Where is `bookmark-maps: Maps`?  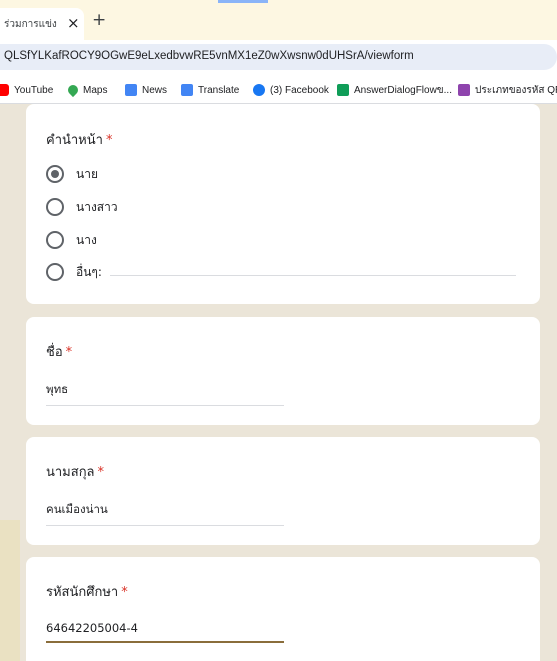
bookmark-maps: Maps is located at coordinates (86, 90).